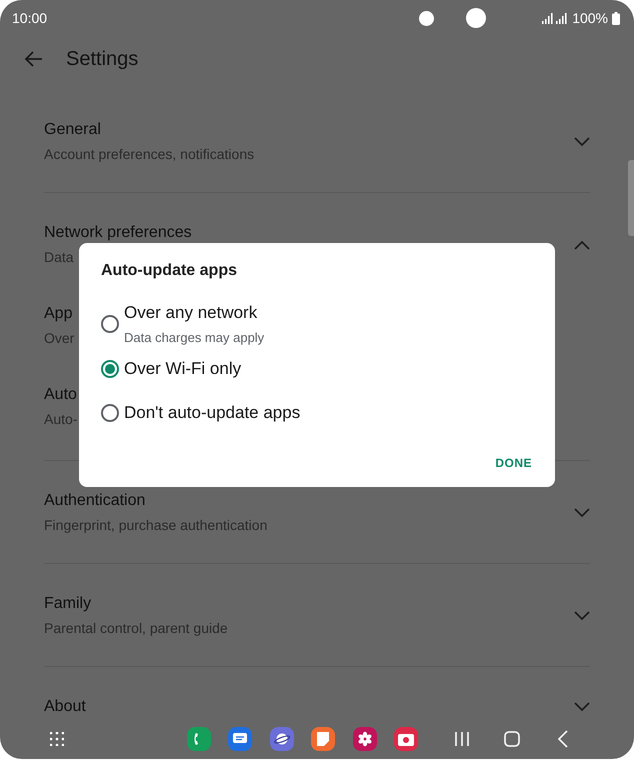 This screenshot has width=634, height=761. What do you see at coordinates (59, 338) in the screenshot?
I see `setting-subtitle: Over` at bounding box center [59, 338].